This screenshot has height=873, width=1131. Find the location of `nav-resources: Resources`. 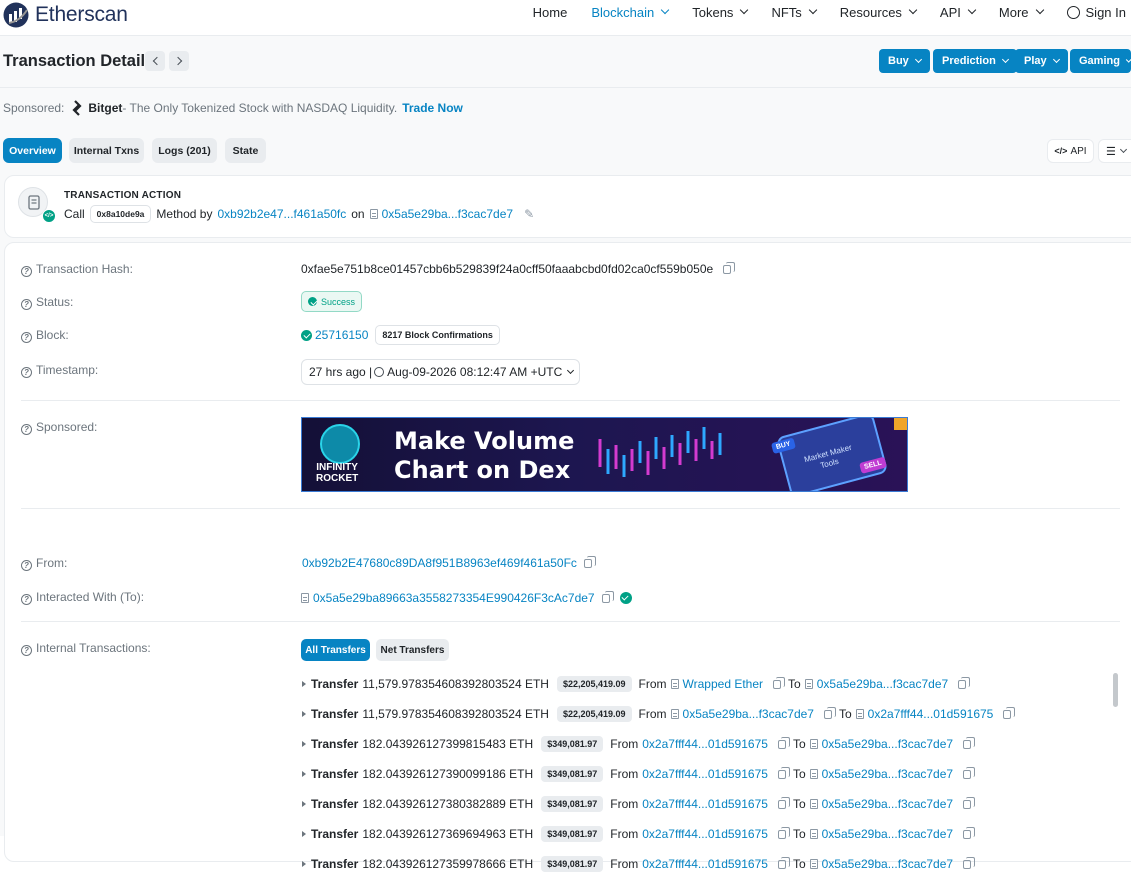

nav-resources: Resources is located at coordinates (879, 12).